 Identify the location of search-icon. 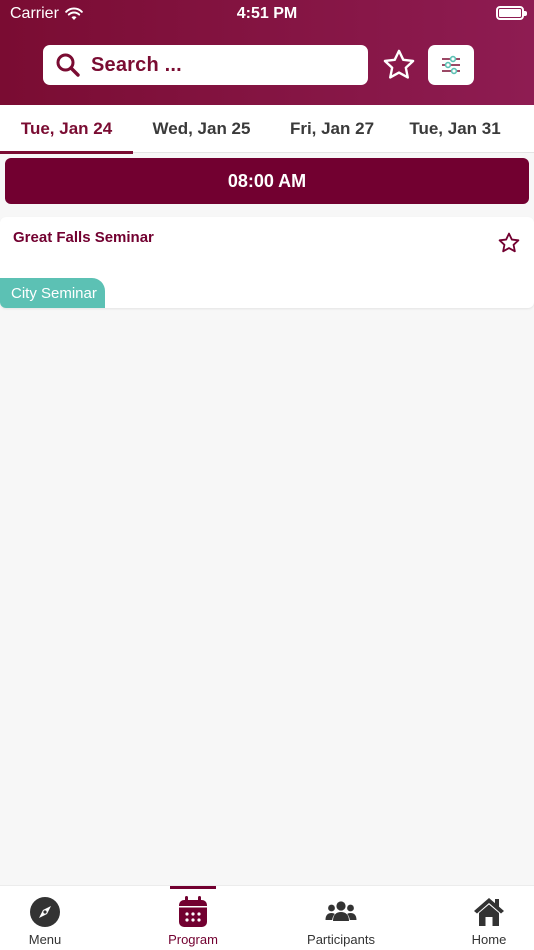
(68, 65).